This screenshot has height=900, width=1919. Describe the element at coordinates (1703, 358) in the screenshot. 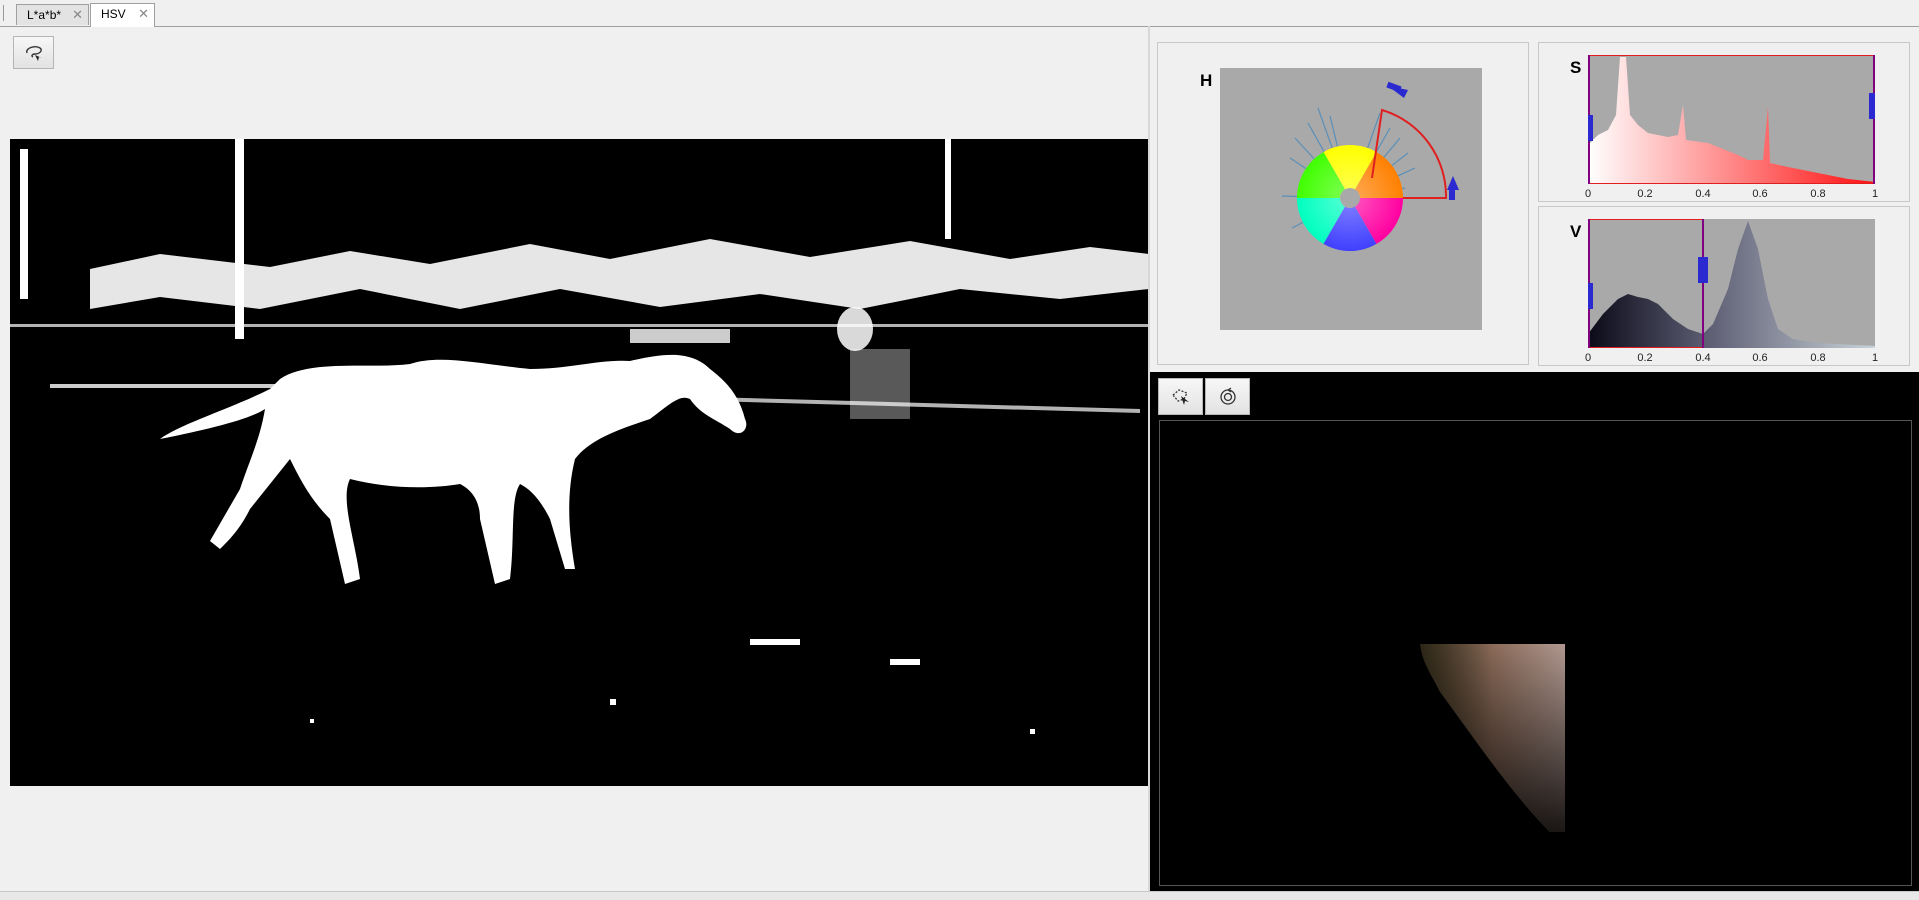

I see `v-tick: 0.4` at that location.